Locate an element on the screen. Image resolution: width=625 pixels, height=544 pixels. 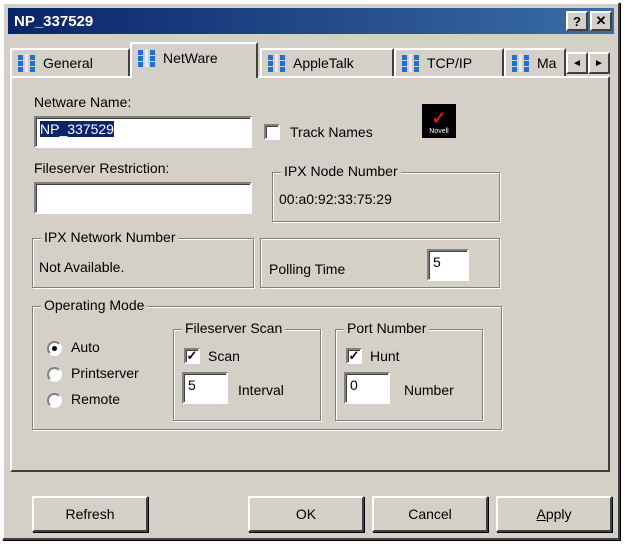
ipx-node-group: IPX Node Number 00:a0:92:33:75:29 is located at coordinates (386, 192).